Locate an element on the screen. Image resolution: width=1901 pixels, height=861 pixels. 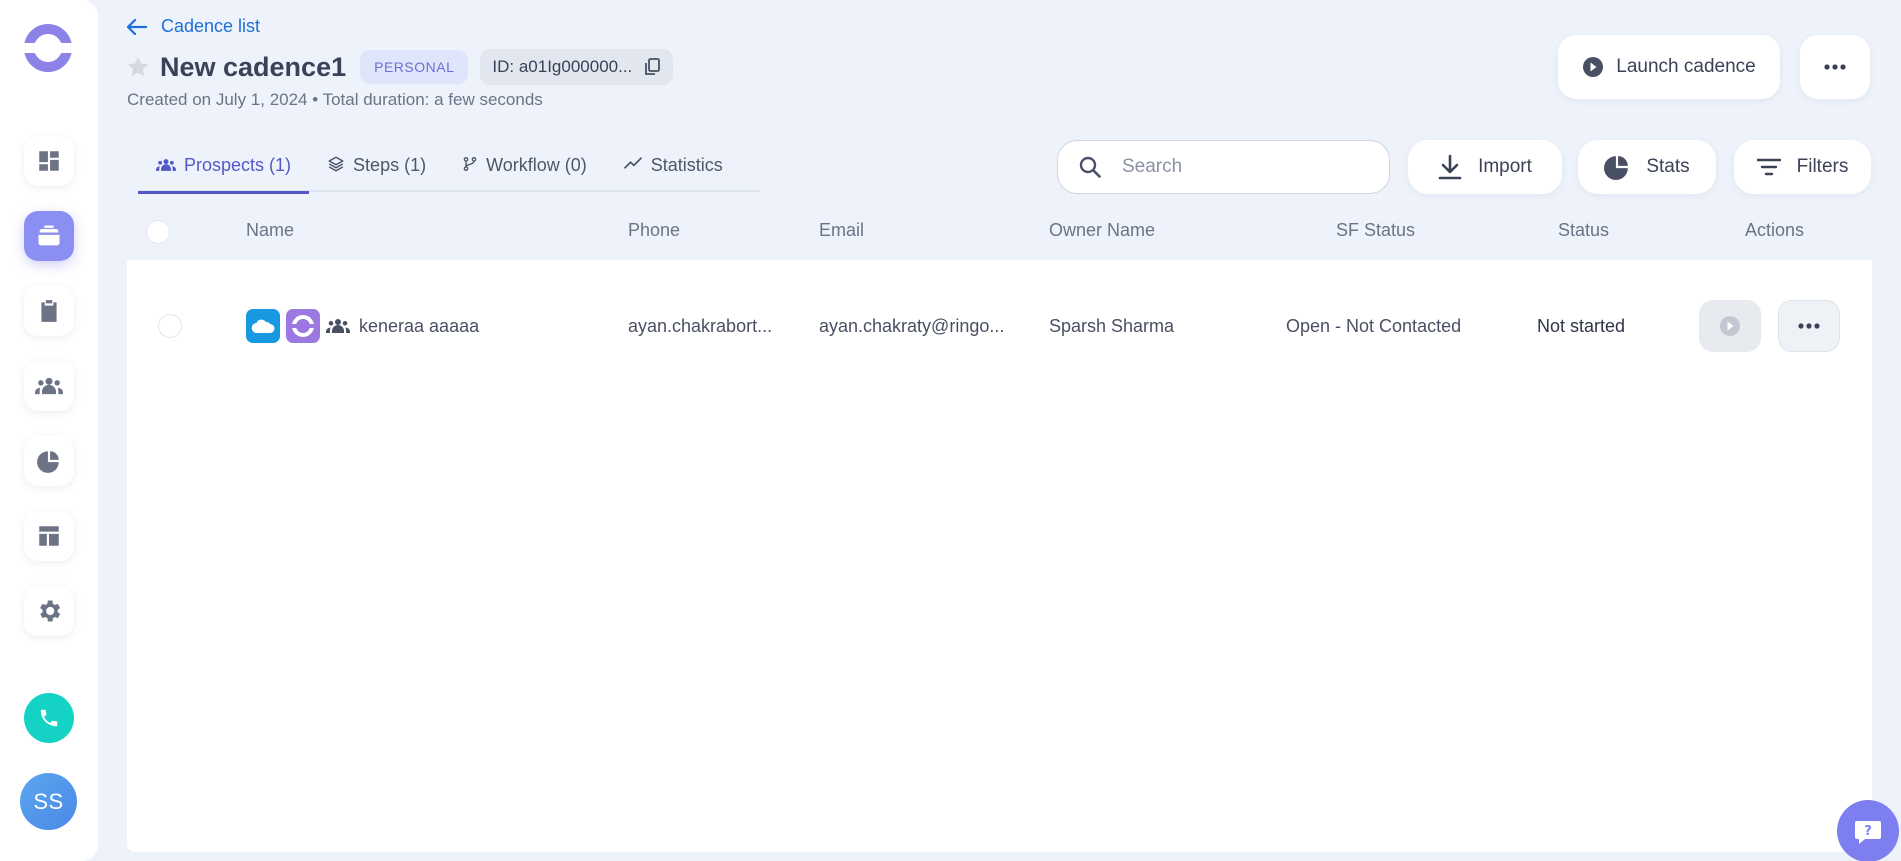
tab-steps-label: Steps (1) is located at coordinates (390, 165).